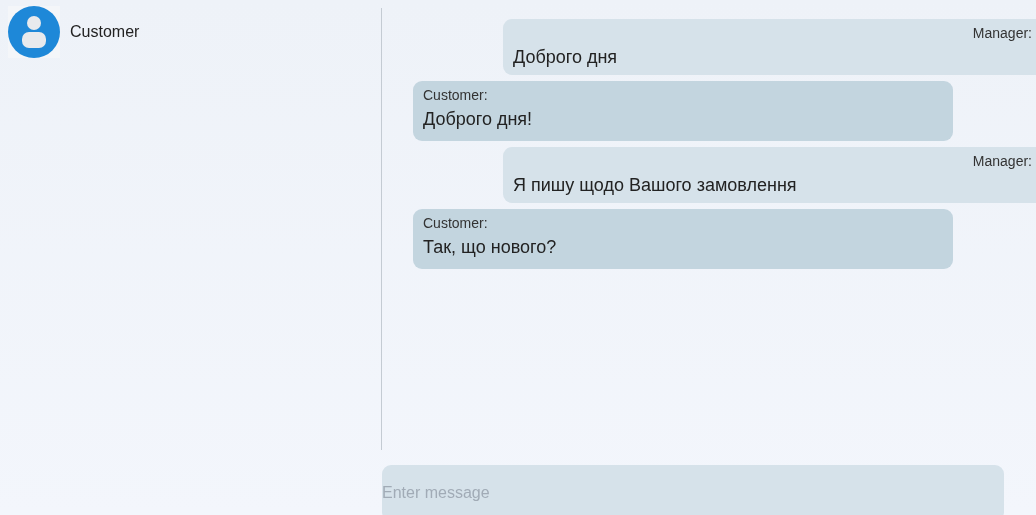 This screenshot has height=515, width=1036. What do you see at coordinates (478, 119) in the screenshot?
I see `message-text: Доброго дня!` at bounding box center [478, 119].